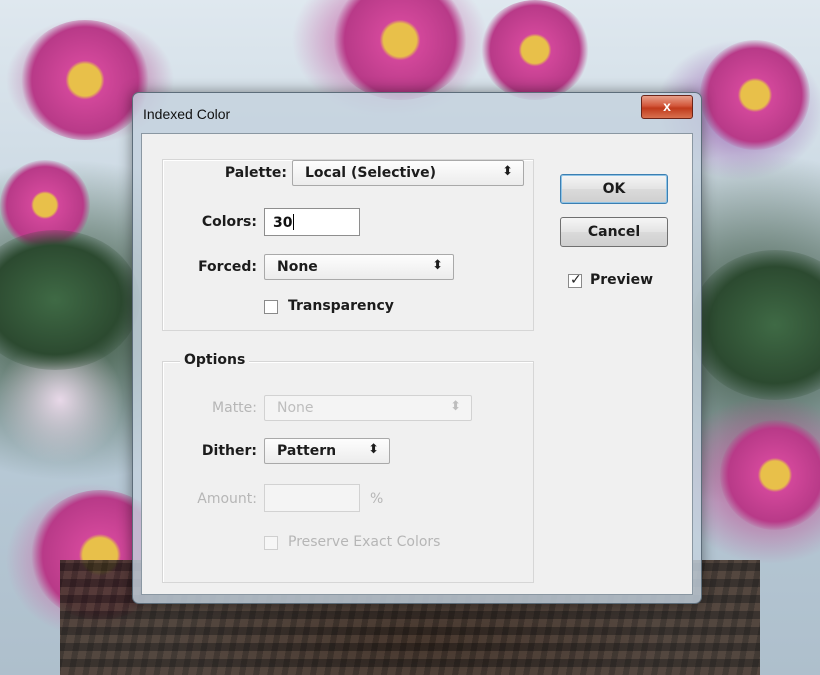 The height and width of the screenshot is (675, 820). I want to click on dither-value: Pattern, so click(307, 451).